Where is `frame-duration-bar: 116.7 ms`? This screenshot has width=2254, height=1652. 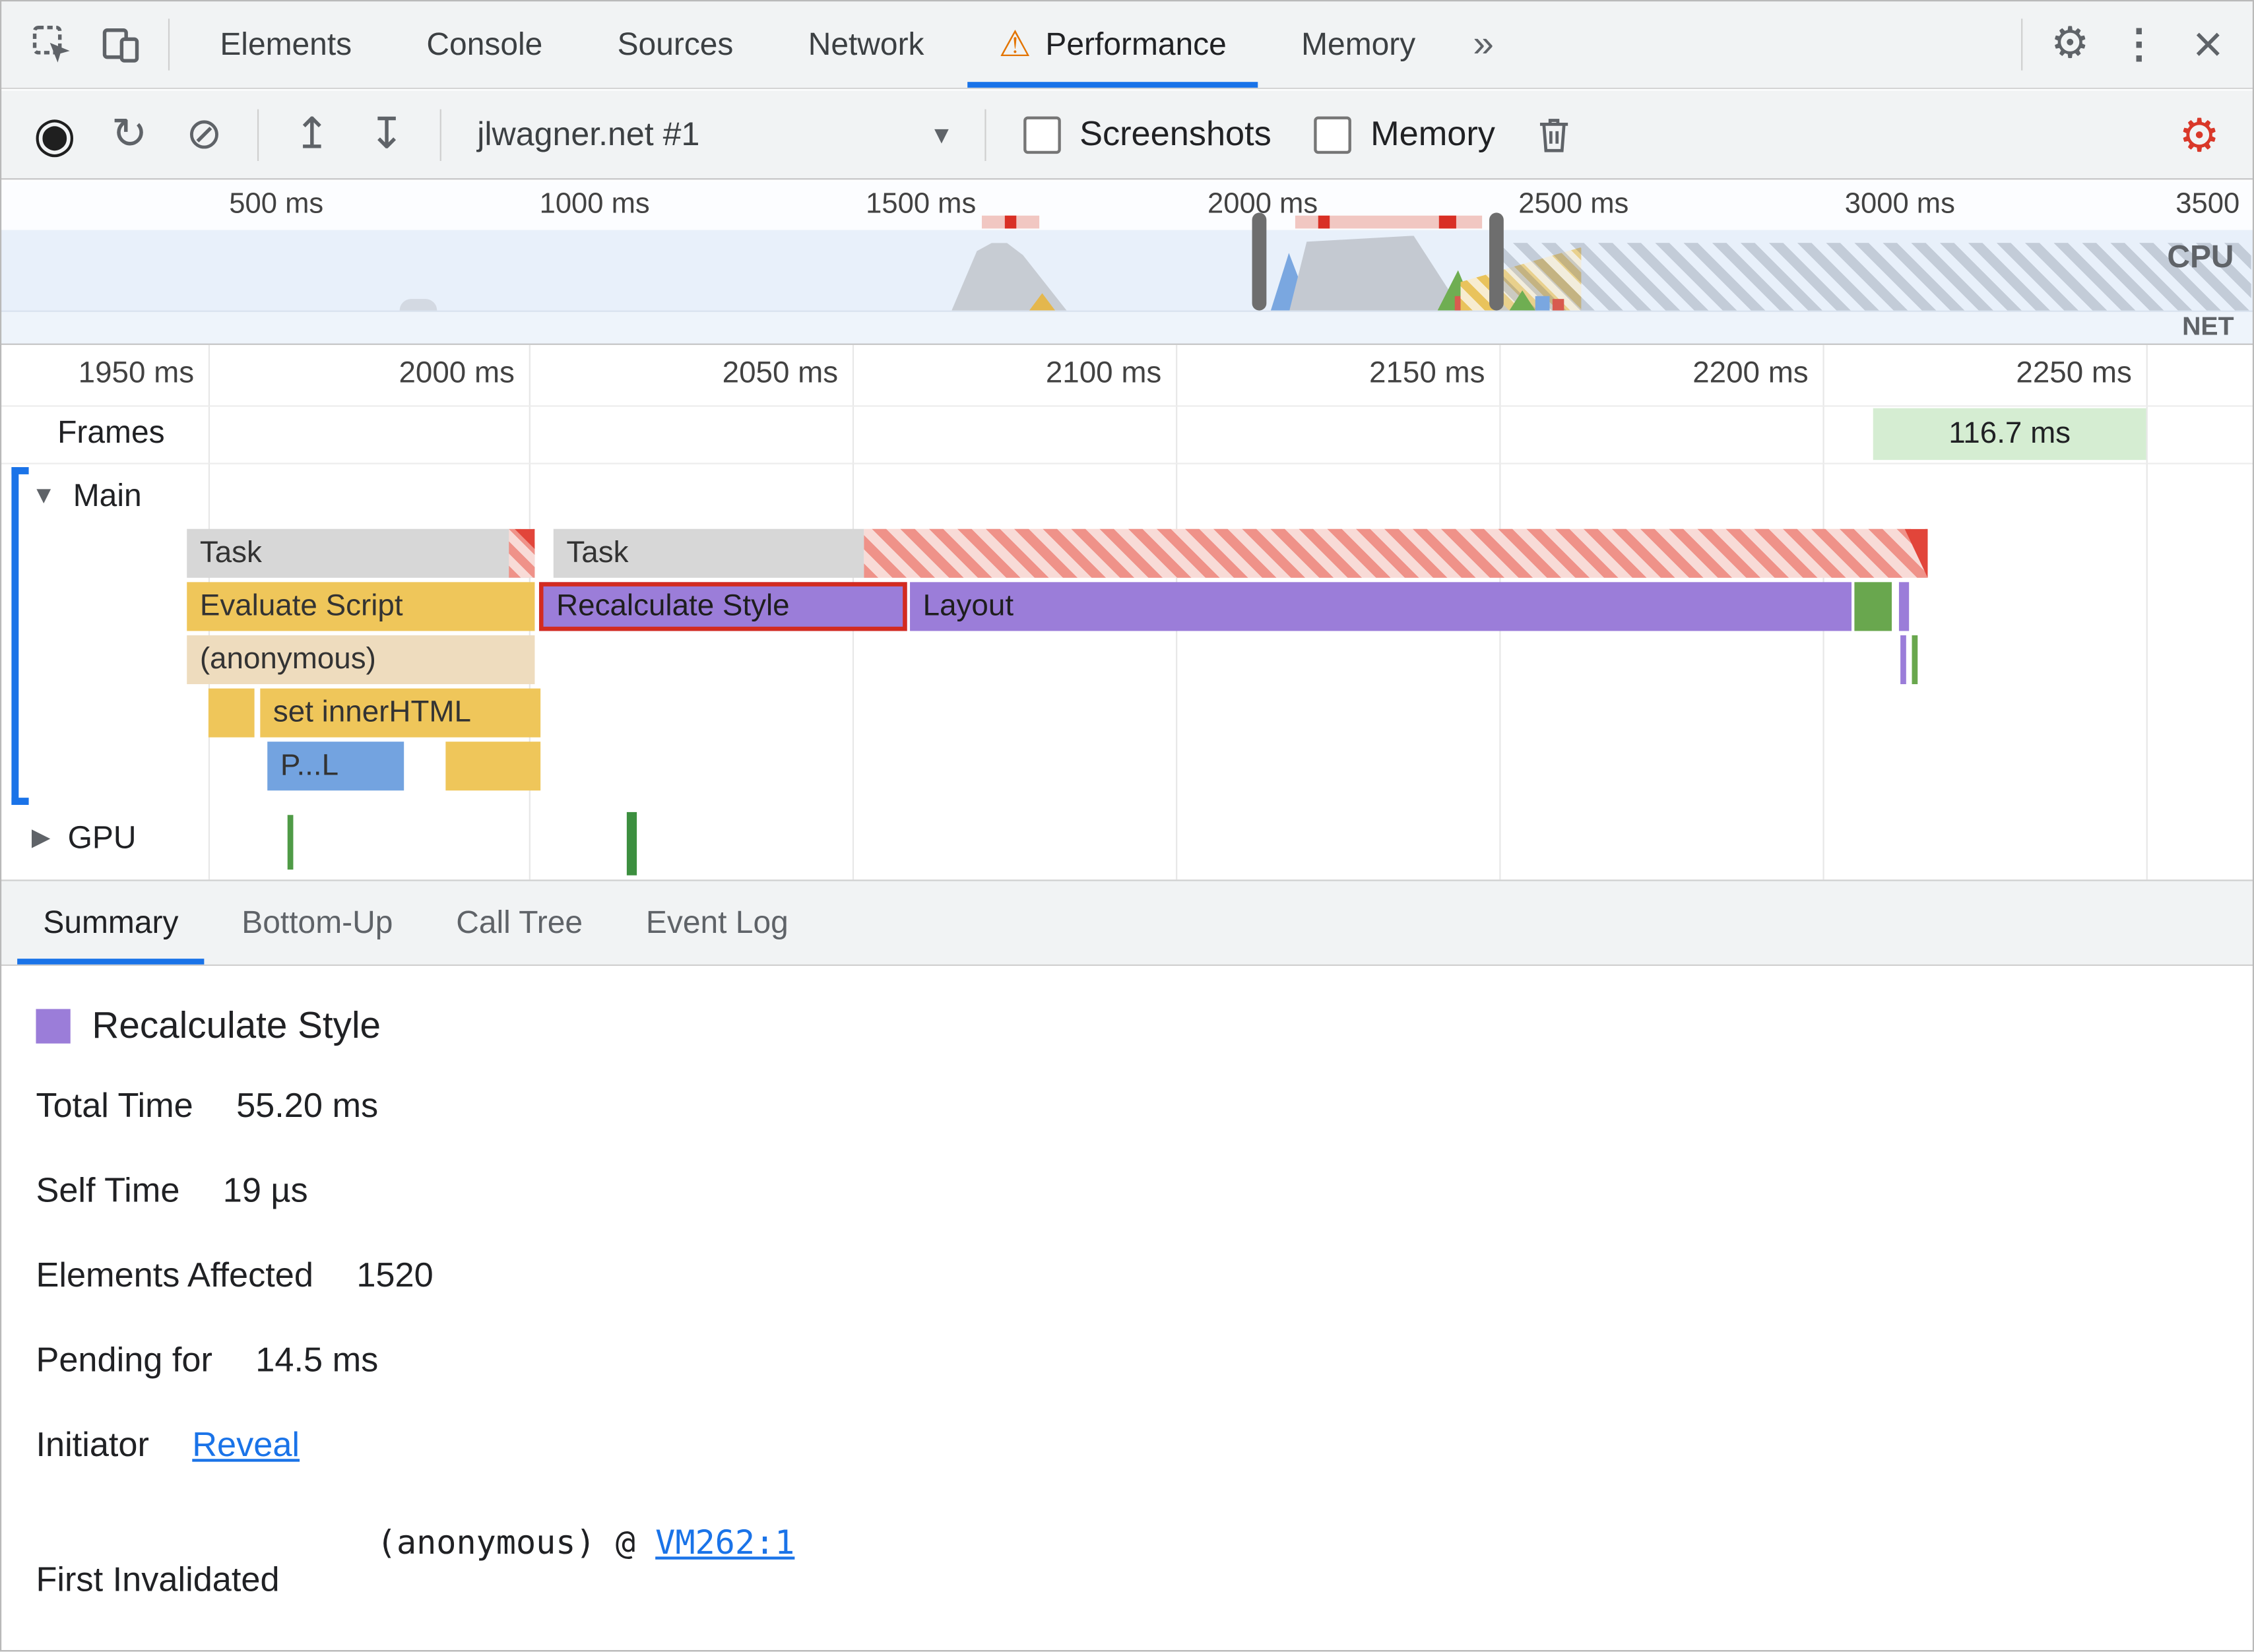
frame-duration-bar: 116.7 ms is located at coordinates (2009, 434).